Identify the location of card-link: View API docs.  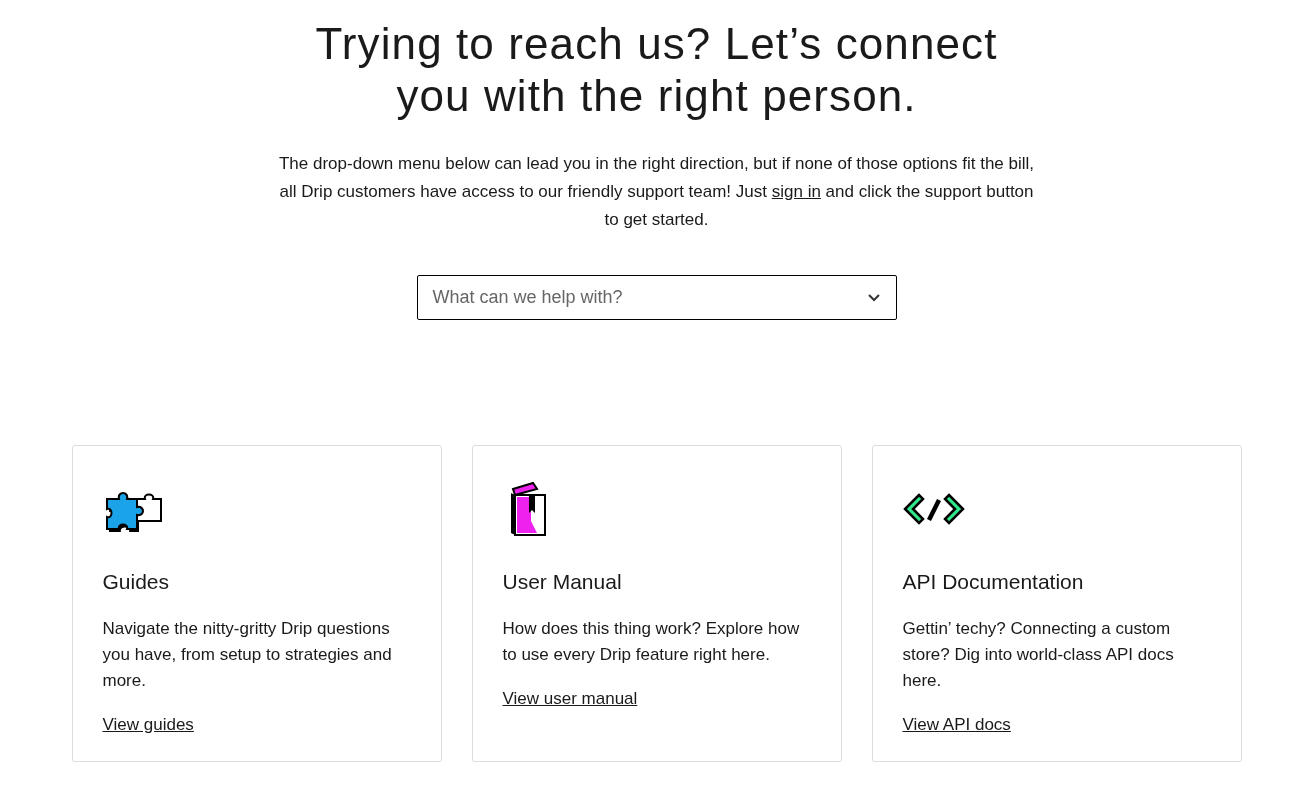
(956, 724).